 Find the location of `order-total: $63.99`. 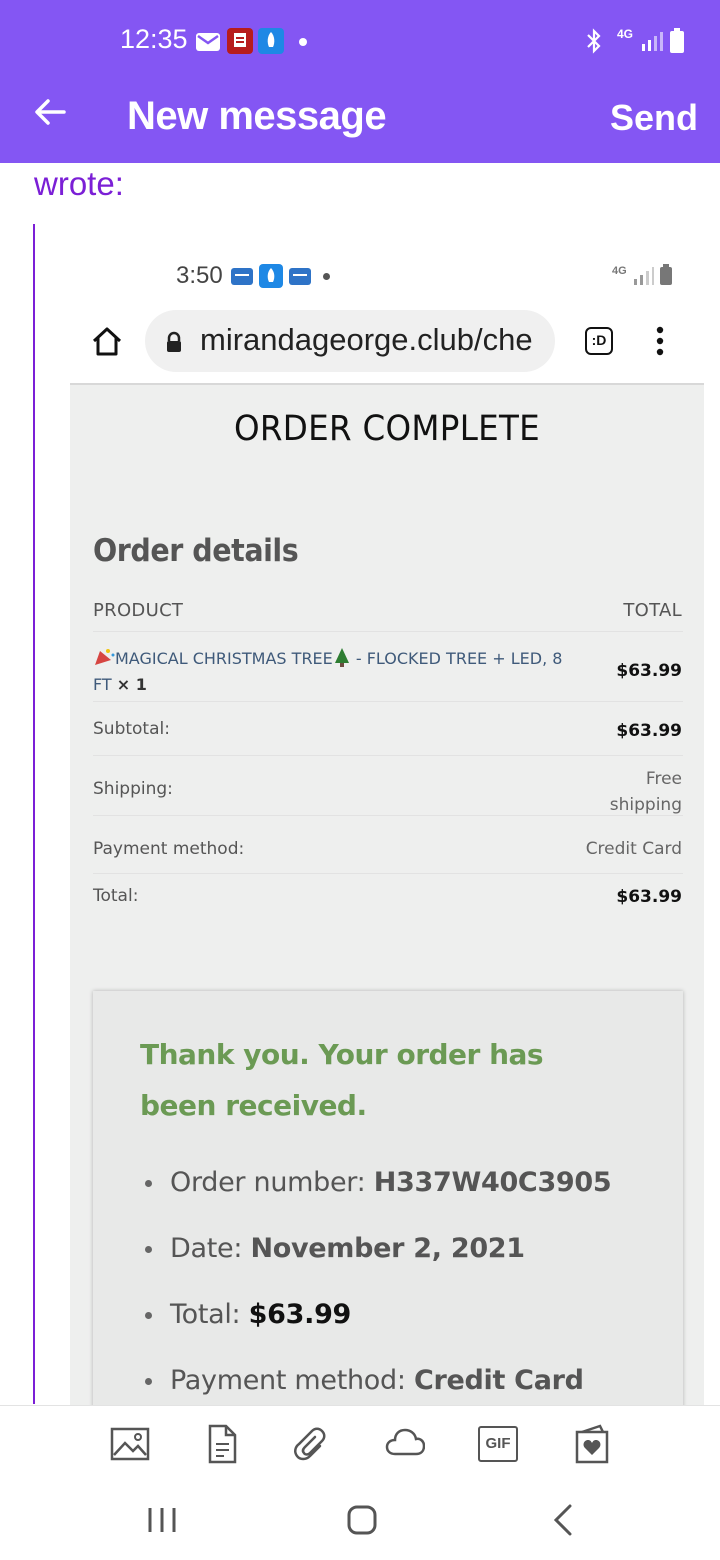

order-total: $63.99 is located at coordinates (300, 1314).